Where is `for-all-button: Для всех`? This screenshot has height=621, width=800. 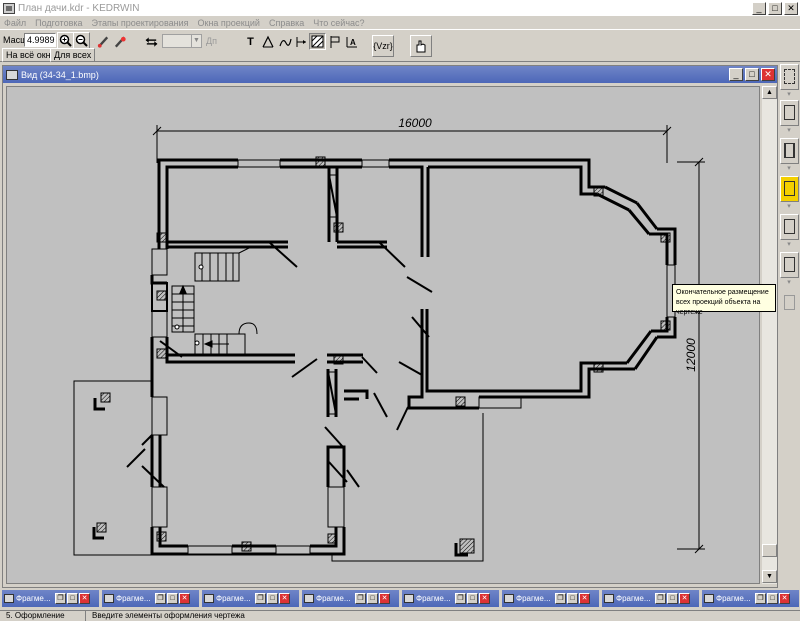 for-all-button: Для всех is located at coordinates (73, 55).